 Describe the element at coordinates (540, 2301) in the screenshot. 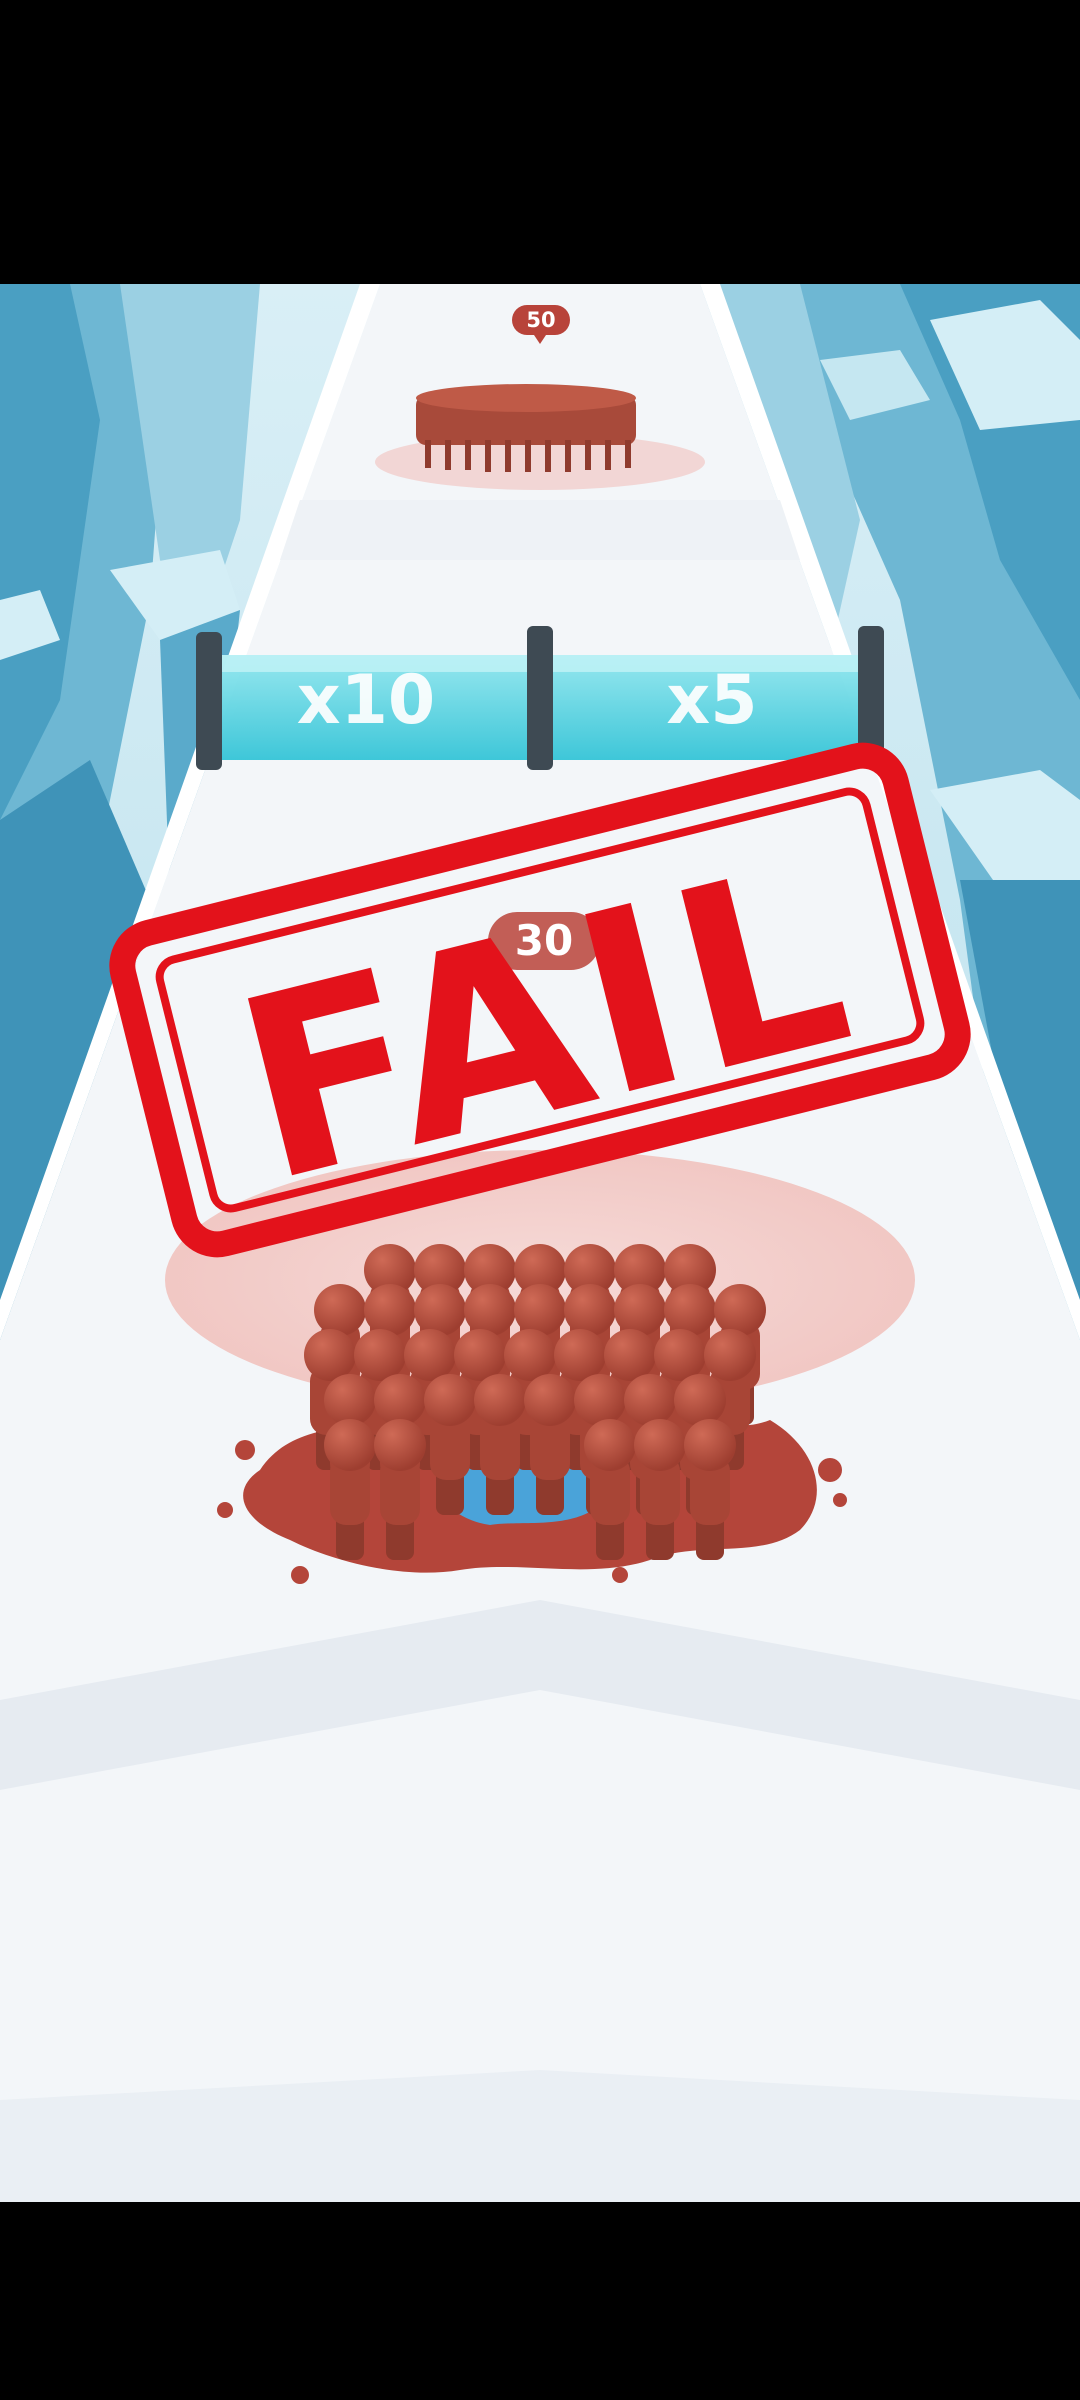

I see `bottom-black-bar` at that location.